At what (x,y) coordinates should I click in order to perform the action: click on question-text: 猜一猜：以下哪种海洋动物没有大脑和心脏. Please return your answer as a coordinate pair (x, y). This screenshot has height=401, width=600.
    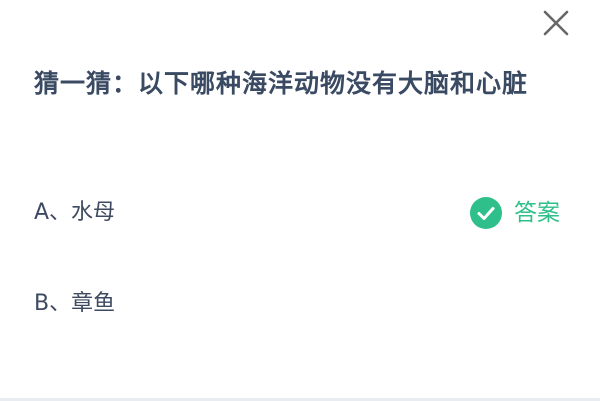
    Looking at the image, I should click on (281, 83).